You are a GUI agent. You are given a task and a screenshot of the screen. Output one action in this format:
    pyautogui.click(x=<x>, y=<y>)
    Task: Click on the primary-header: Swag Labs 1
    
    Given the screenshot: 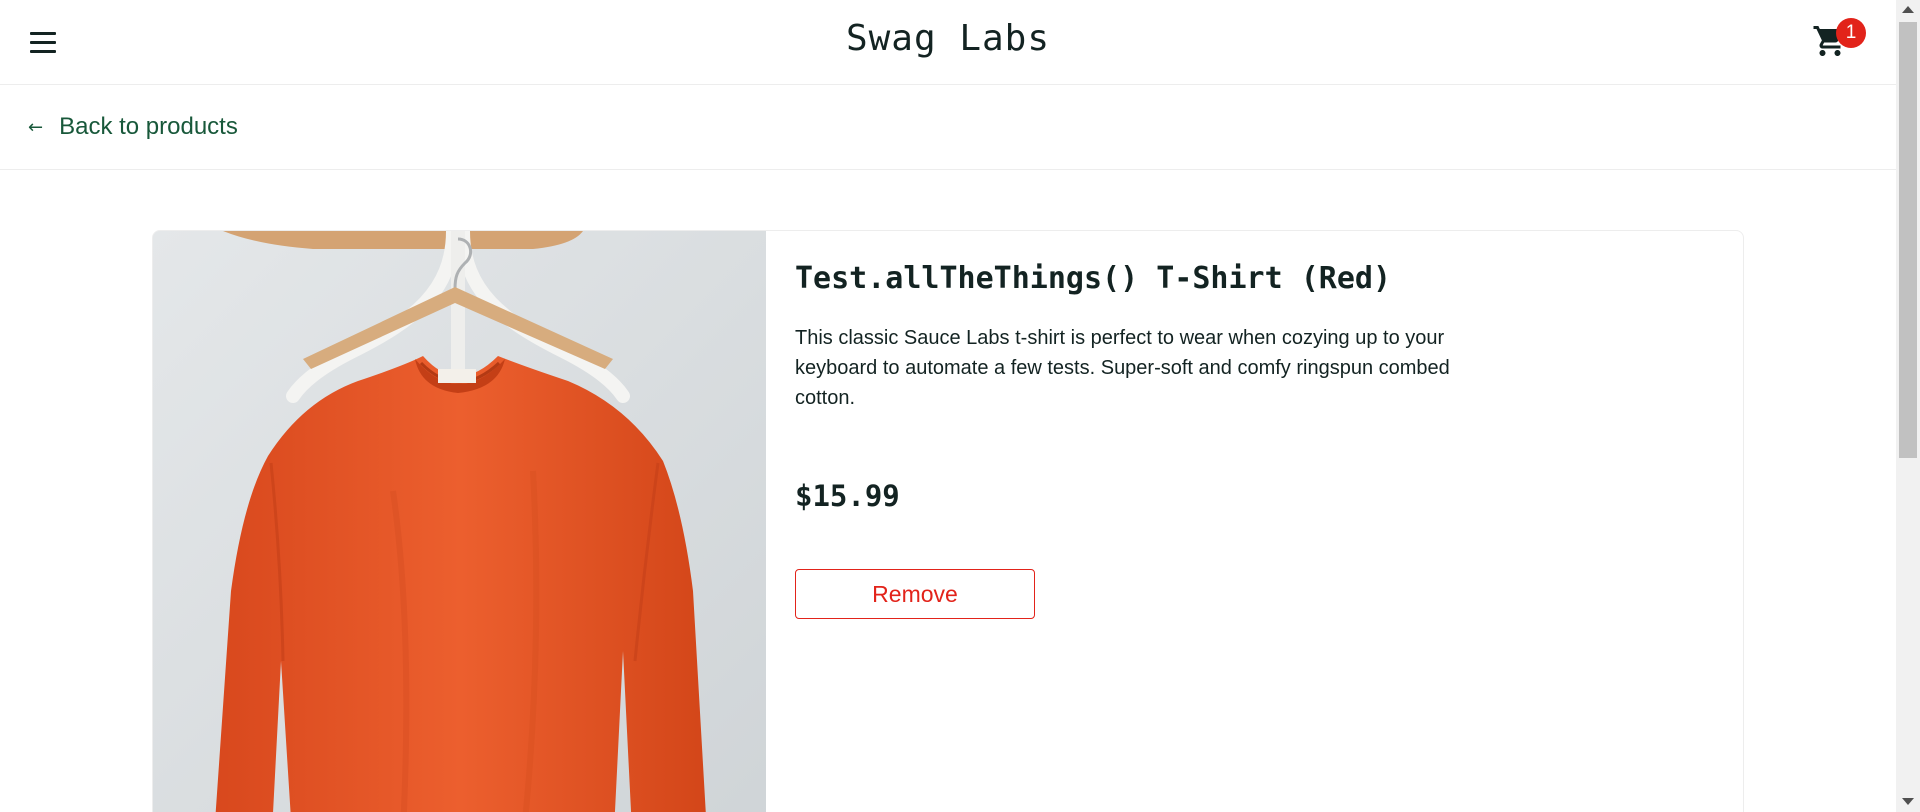 What is the action you would take?
    pyautogui.click(x=948, y=42)
    